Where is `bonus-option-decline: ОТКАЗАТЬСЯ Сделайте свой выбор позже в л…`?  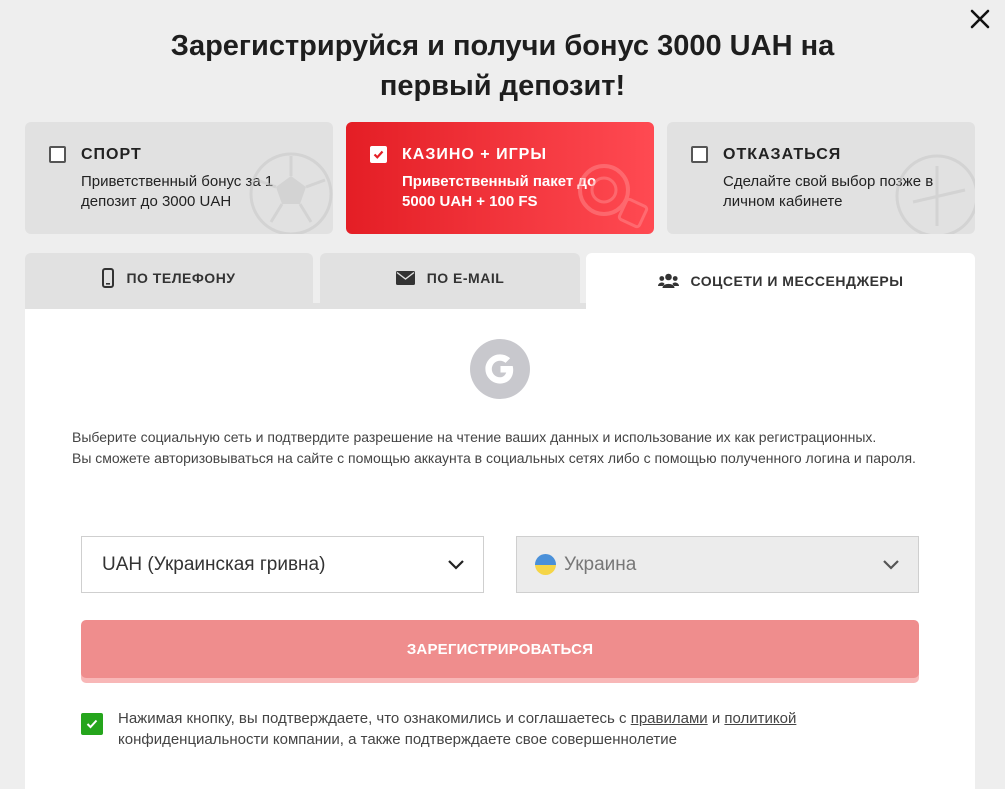
bonus-option-decline: ОТКАЗАТЬСЯ Сделайте свой выбор позже в л… is located at coordinates (821, 178).